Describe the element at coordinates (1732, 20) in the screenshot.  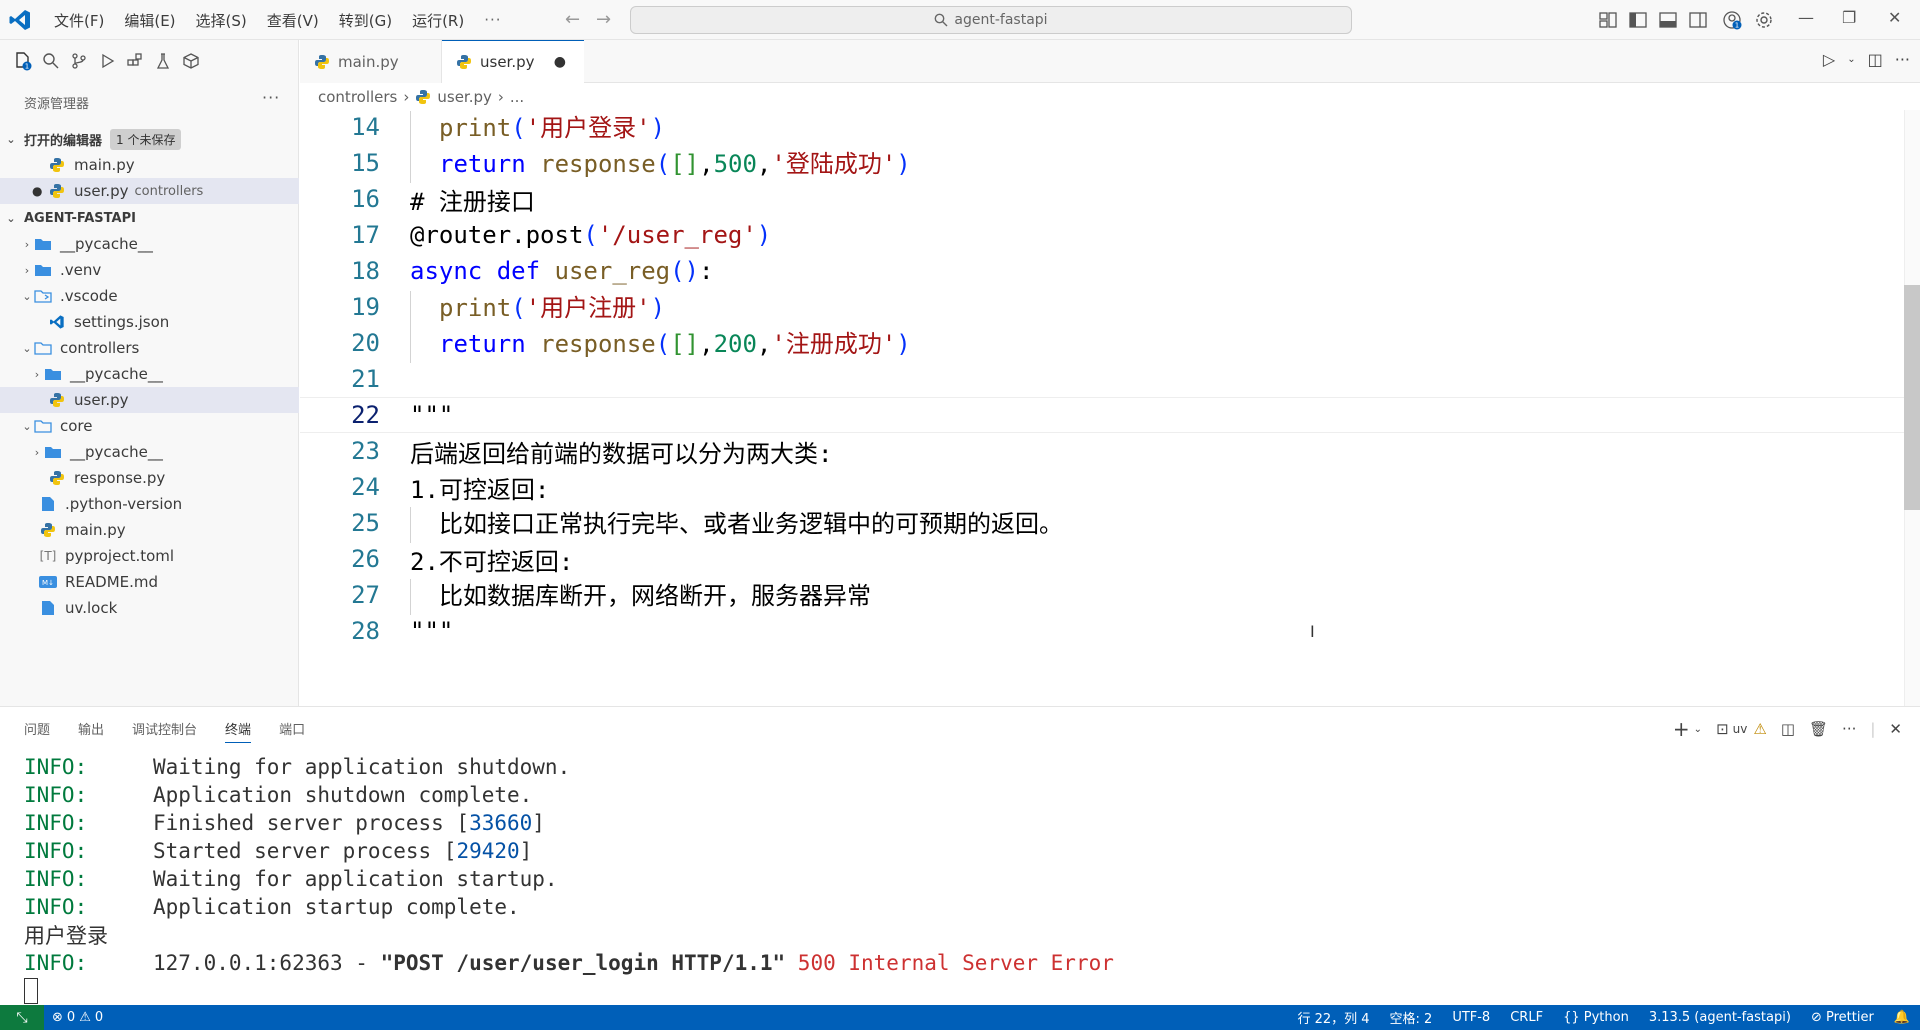
I see `accounts-icon: 1` at that location.